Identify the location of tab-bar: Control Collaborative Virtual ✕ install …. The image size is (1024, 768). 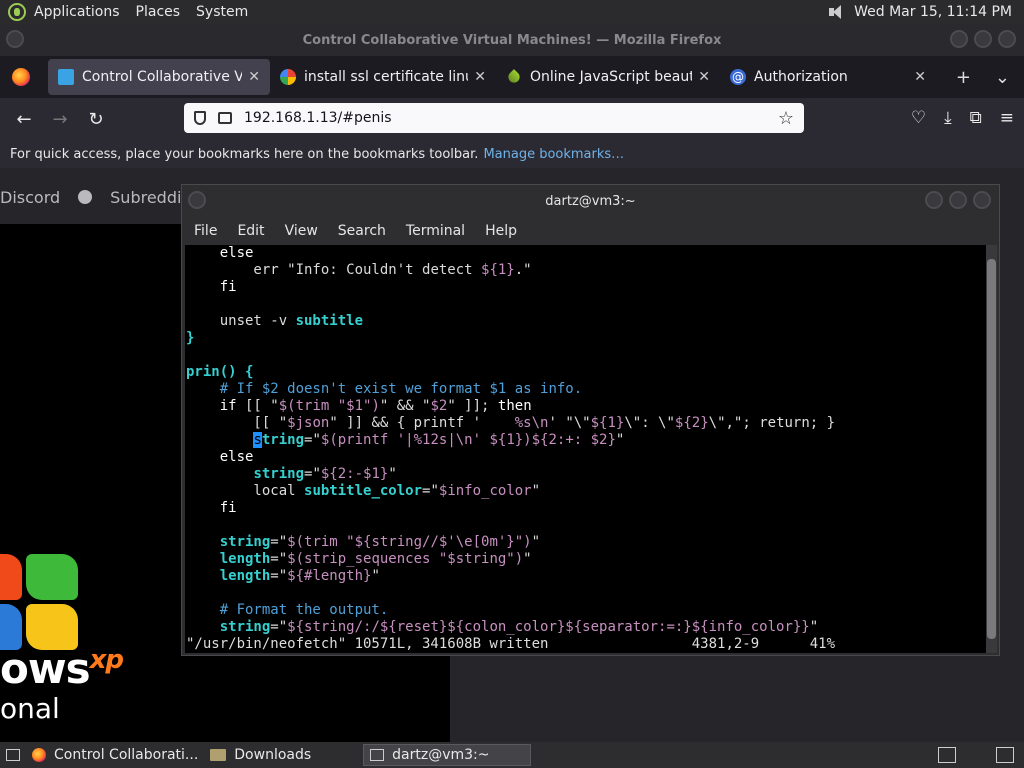
(512, 77).